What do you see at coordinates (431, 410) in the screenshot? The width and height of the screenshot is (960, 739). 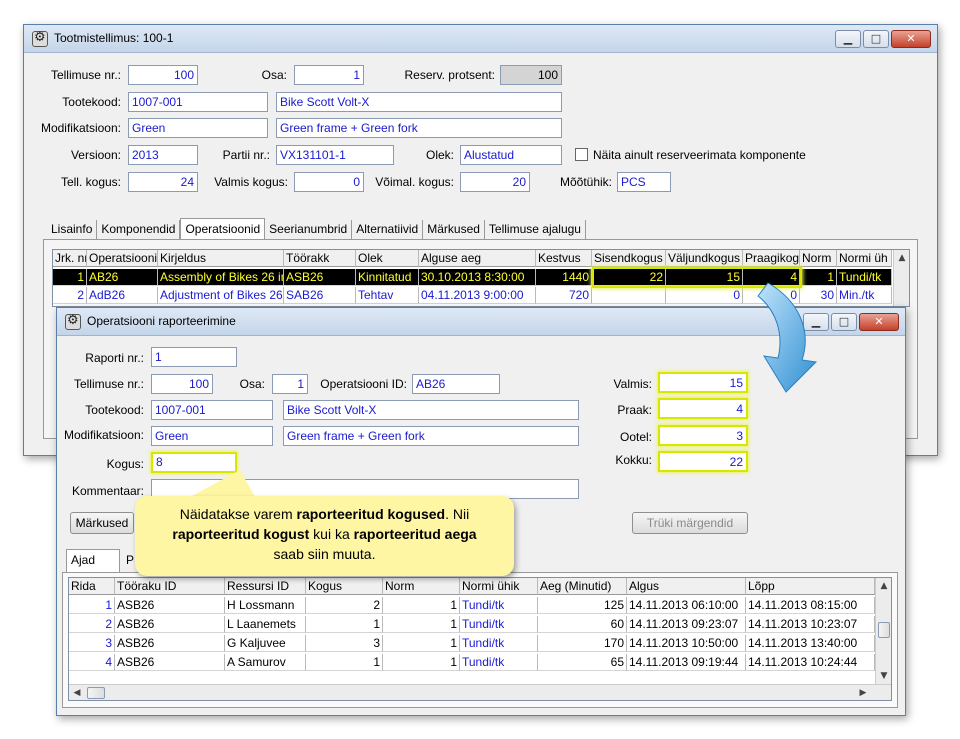 I see `report-product-name-field: Bike Scott Volt-X` at bounding box center [431, 410].